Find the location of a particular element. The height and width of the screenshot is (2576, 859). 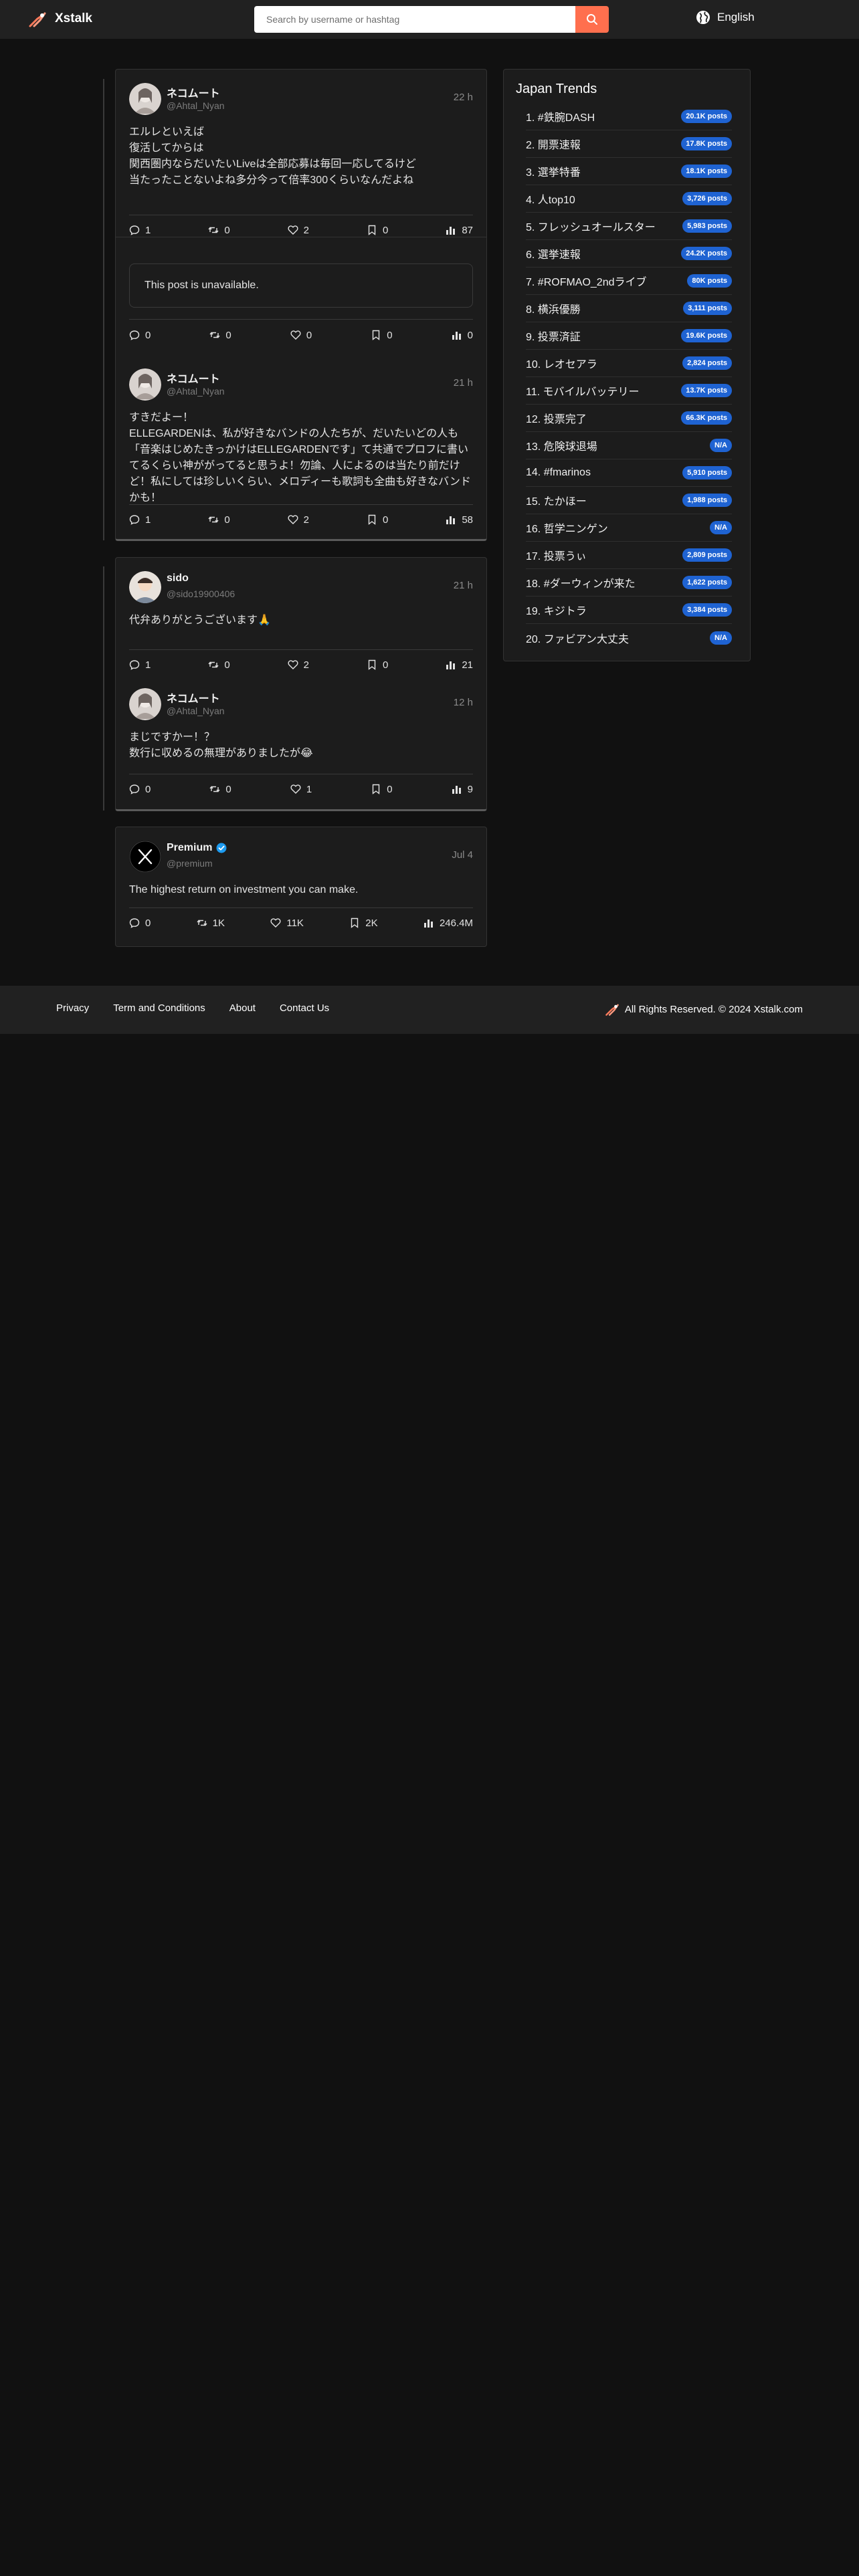

like-stat: 11K is located at coordinates (287, 924).